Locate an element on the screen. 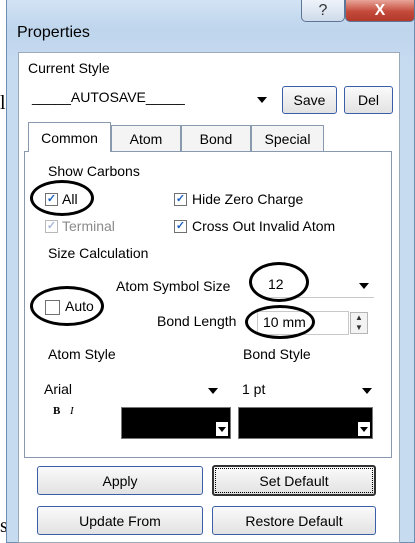 The width and height of the screenshot is (415, 543). hide-zero-charge-label: Hide Zero Charge is located at coordinates (248, 199).